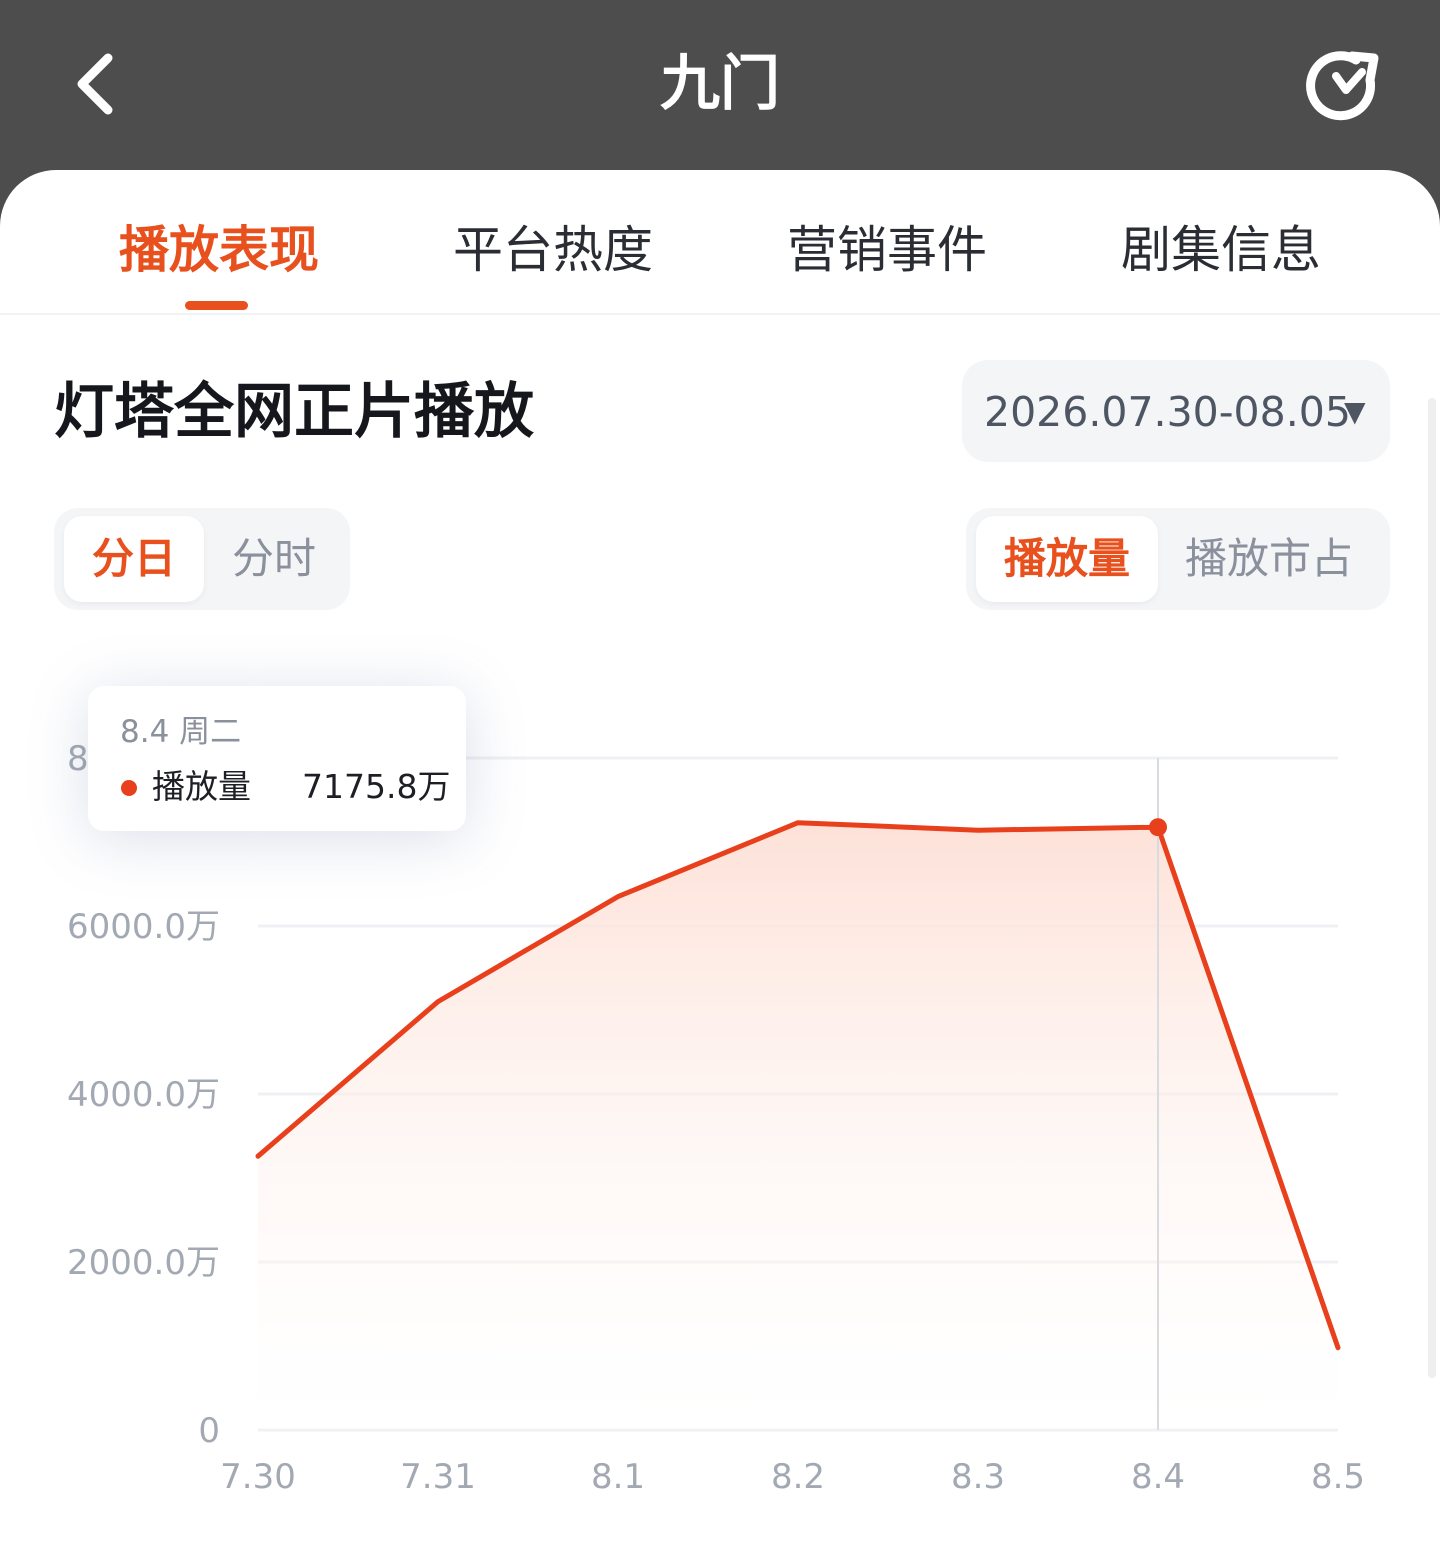  I want to click on x-tick-label: 8.3, so click(978, 1477).